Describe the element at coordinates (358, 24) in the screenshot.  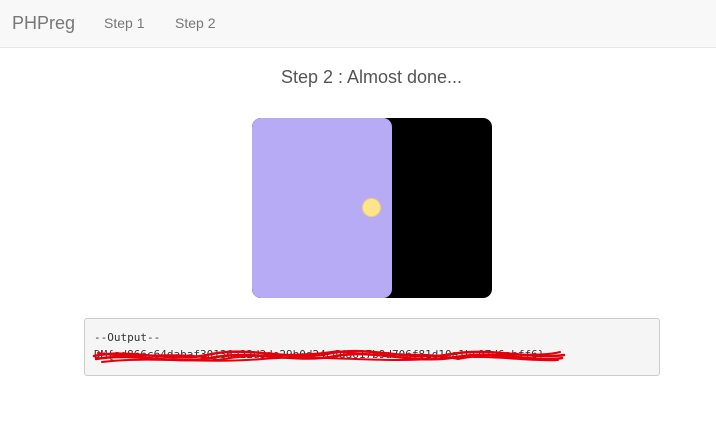
I see `navbar: PHPreg Step 1 Step 2` at that location.